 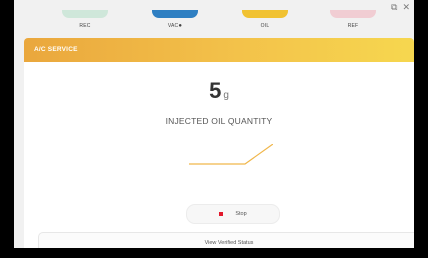 What do you see at coordinates (353, 19) in the screenshot?
I see `step-ref: REF` at bounding box center [353, 19].